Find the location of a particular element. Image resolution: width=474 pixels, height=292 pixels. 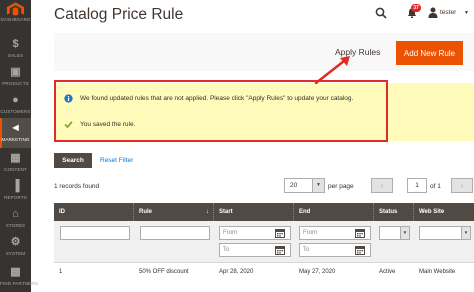

page-title: Catalog Price Rule is located at coordinates (119, 14).